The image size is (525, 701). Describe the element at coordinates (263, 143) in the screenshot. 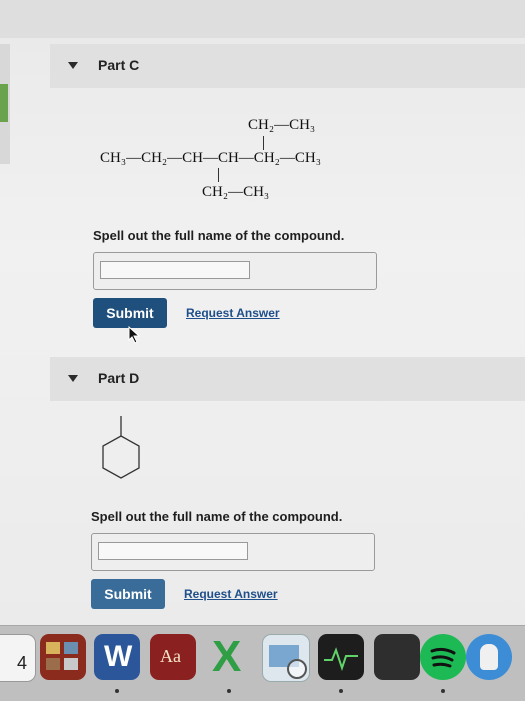

I see `top-bond-line` at that location.